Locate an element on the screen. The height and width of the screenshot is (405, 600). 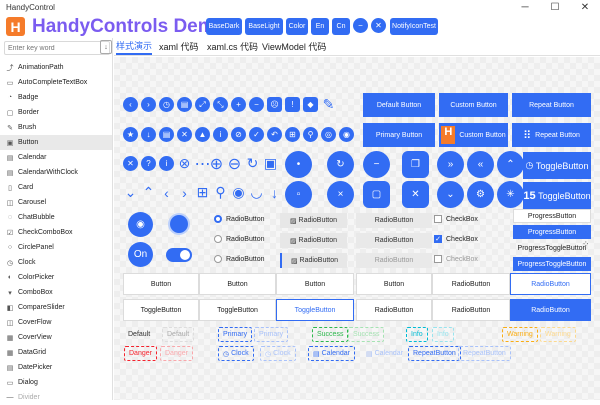
radio-row-button-1: RadioButton is located at coordinates (471, 284).